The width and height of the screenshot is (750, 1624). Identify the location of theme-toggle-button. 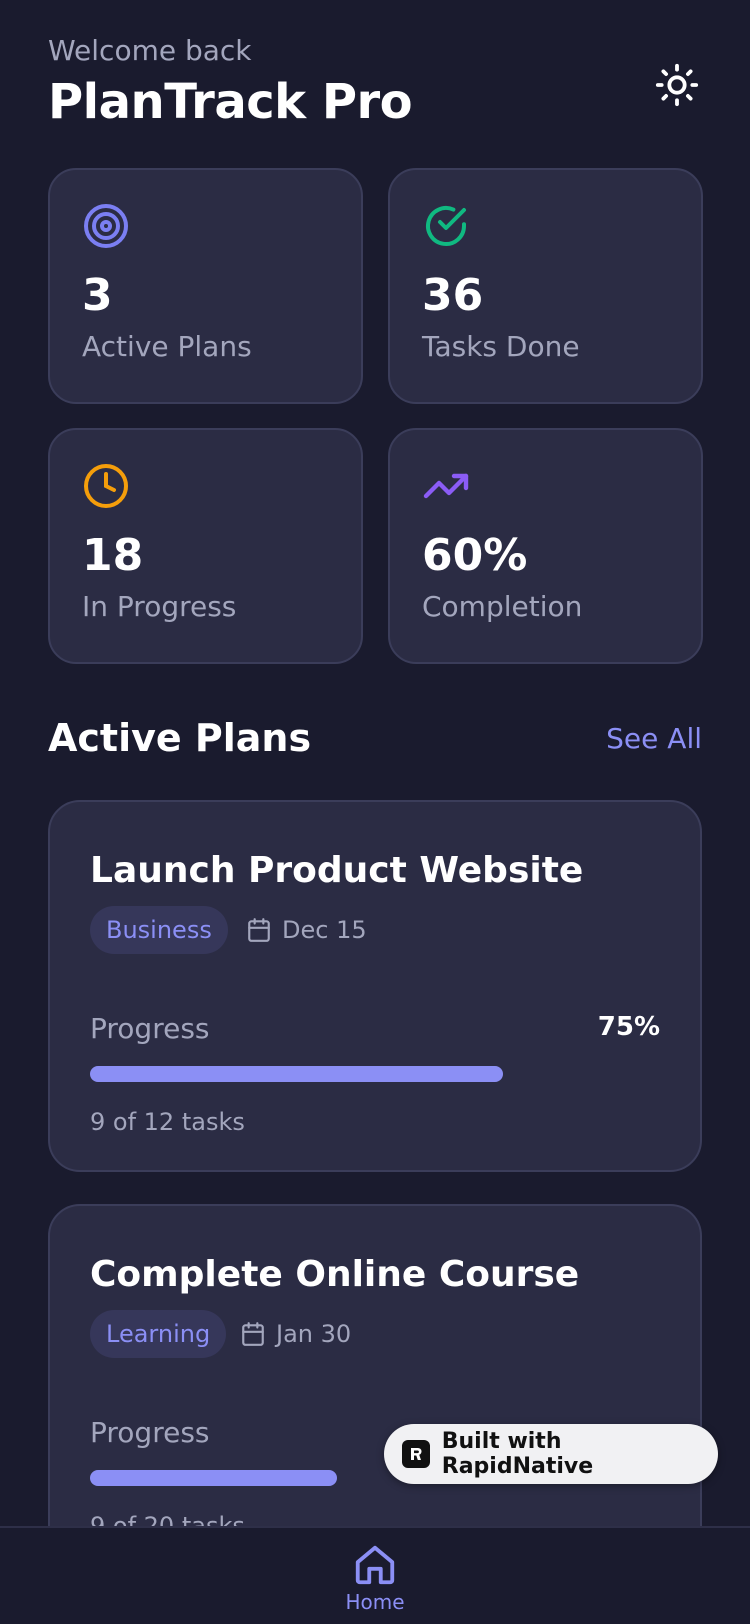
(677, 85).